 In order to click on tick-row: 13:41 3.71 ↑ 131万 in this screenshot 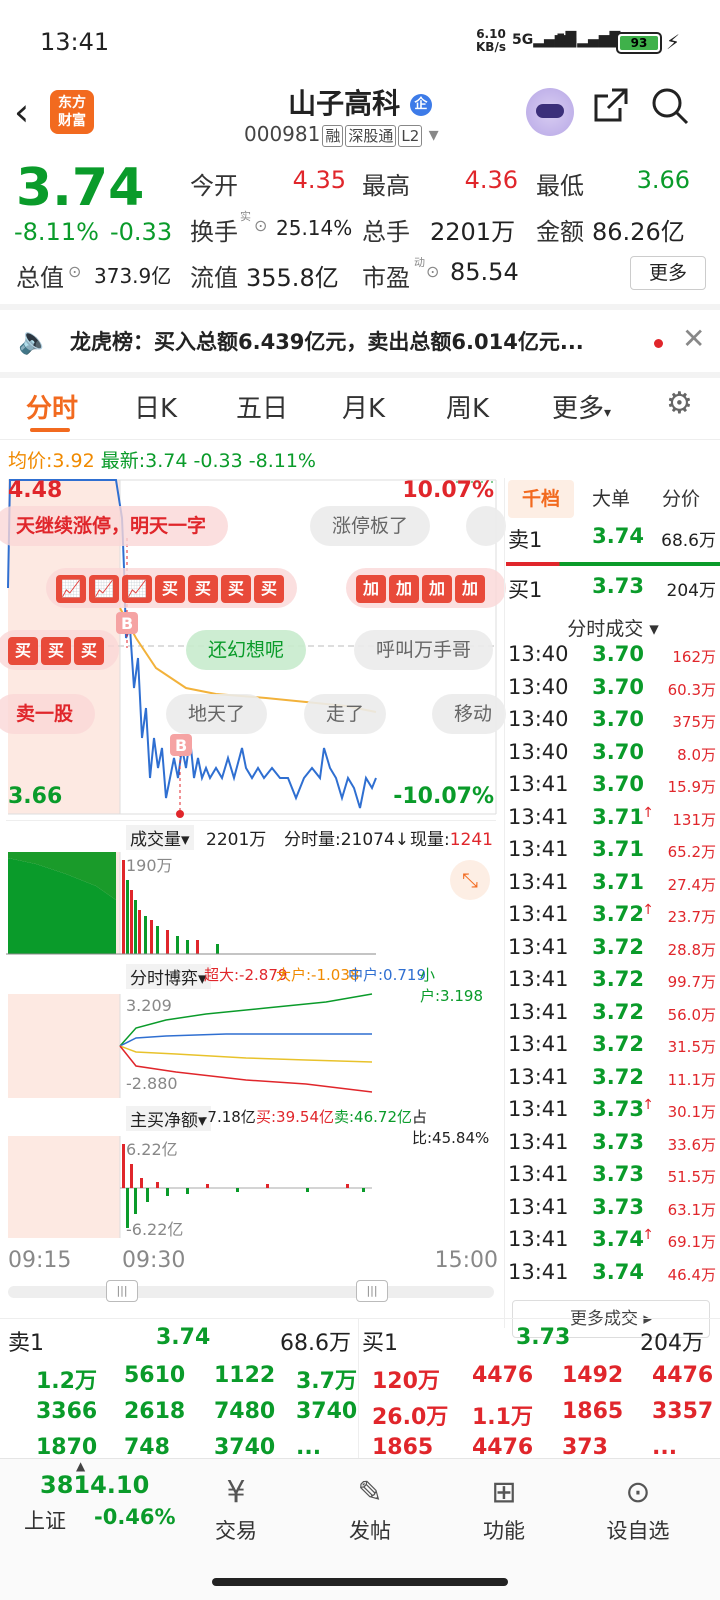, I will do `click(612, 816)`.